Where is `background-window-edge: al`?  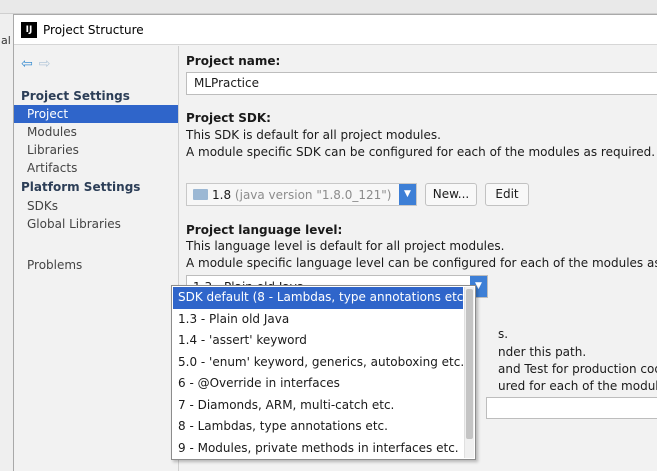 background-window-edge: al is located at coordinates (6, 242).